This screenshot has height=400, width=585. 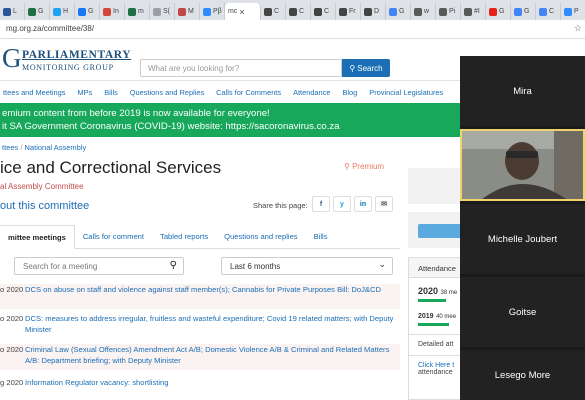 I want to click on nav-link: Provincial Legislatures, so click(x=404, y=92).